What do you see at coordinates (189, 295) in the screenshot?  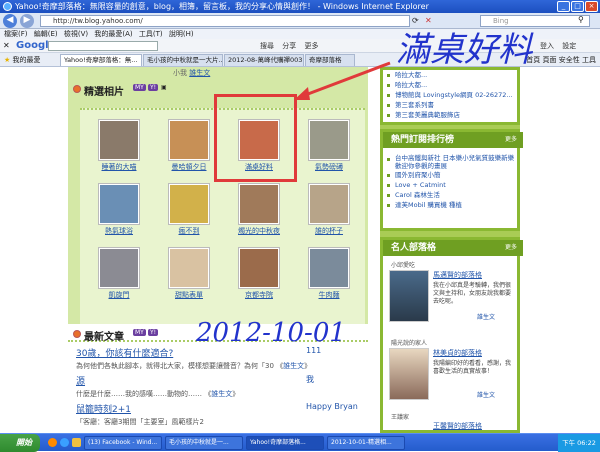 I see `photo-caption: 甜點表單` at bounding box center [189, 295].